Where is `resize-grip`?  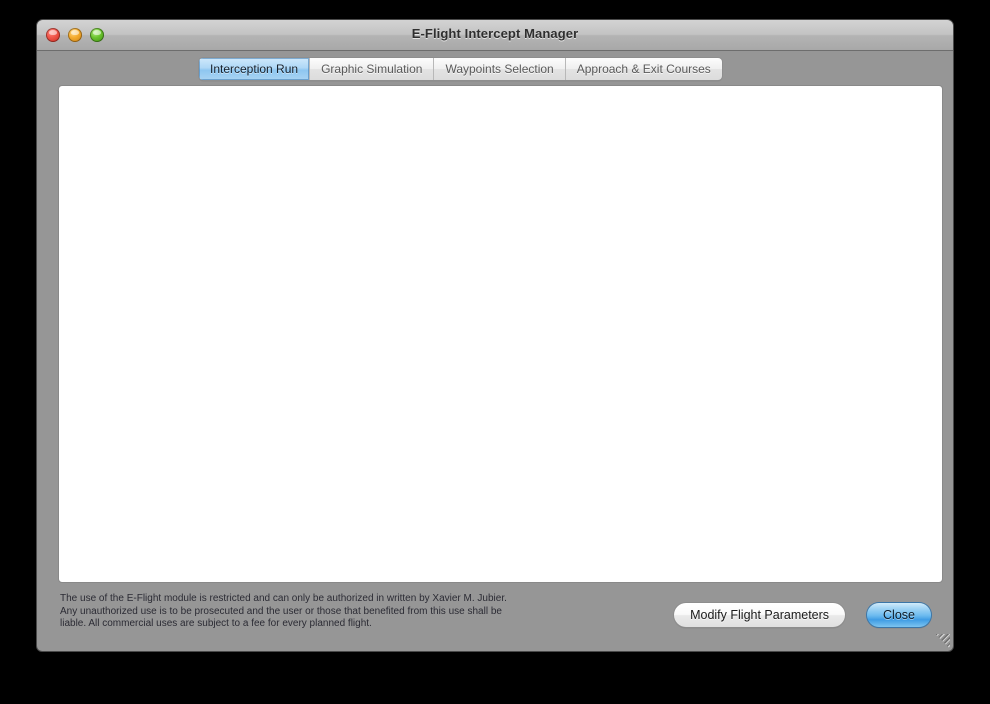 resize-grip is located at coordinates (943, 641).